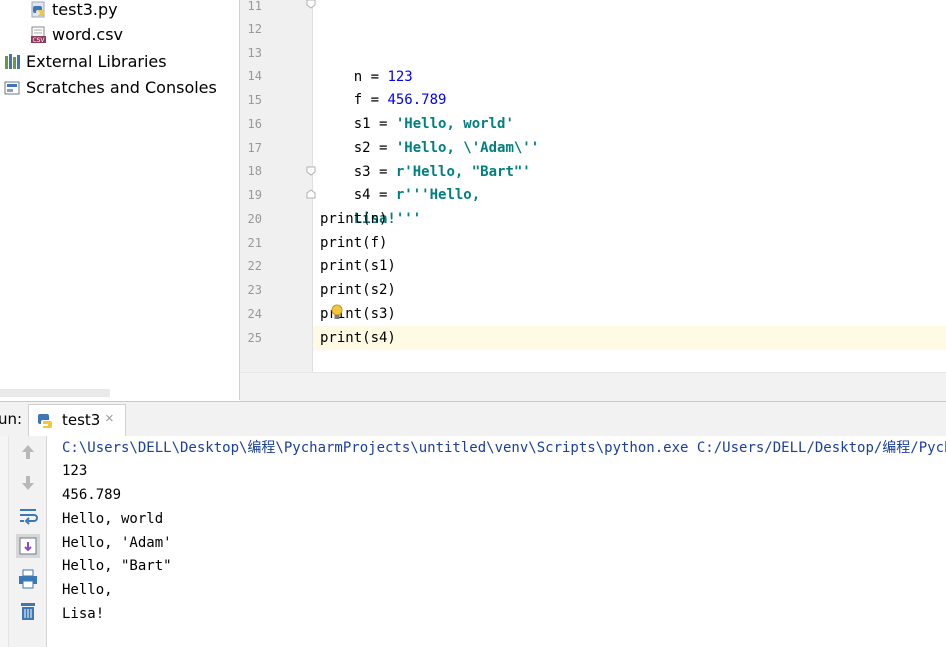  I want to click on code-line-16: s2 = 'Hello, \'Adam\'', so click(429, 134).